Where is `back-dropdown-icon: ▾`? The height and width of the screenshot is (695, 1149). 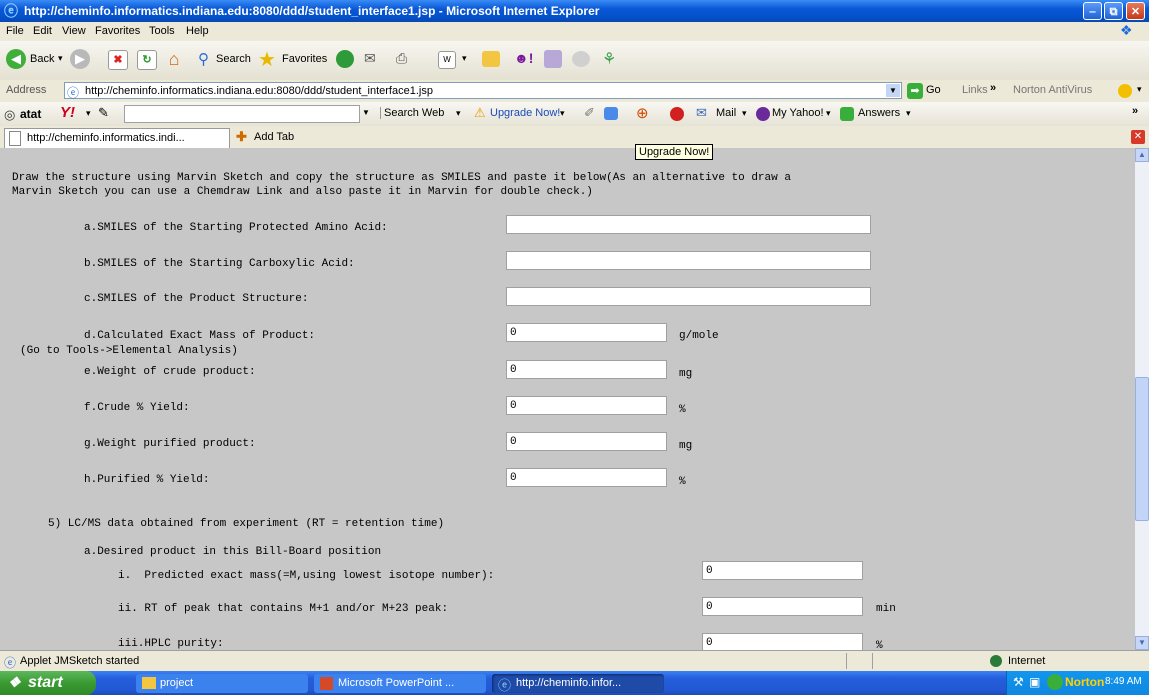
back-dropdown-icon: ▾ is located at coordinates (60, 58).